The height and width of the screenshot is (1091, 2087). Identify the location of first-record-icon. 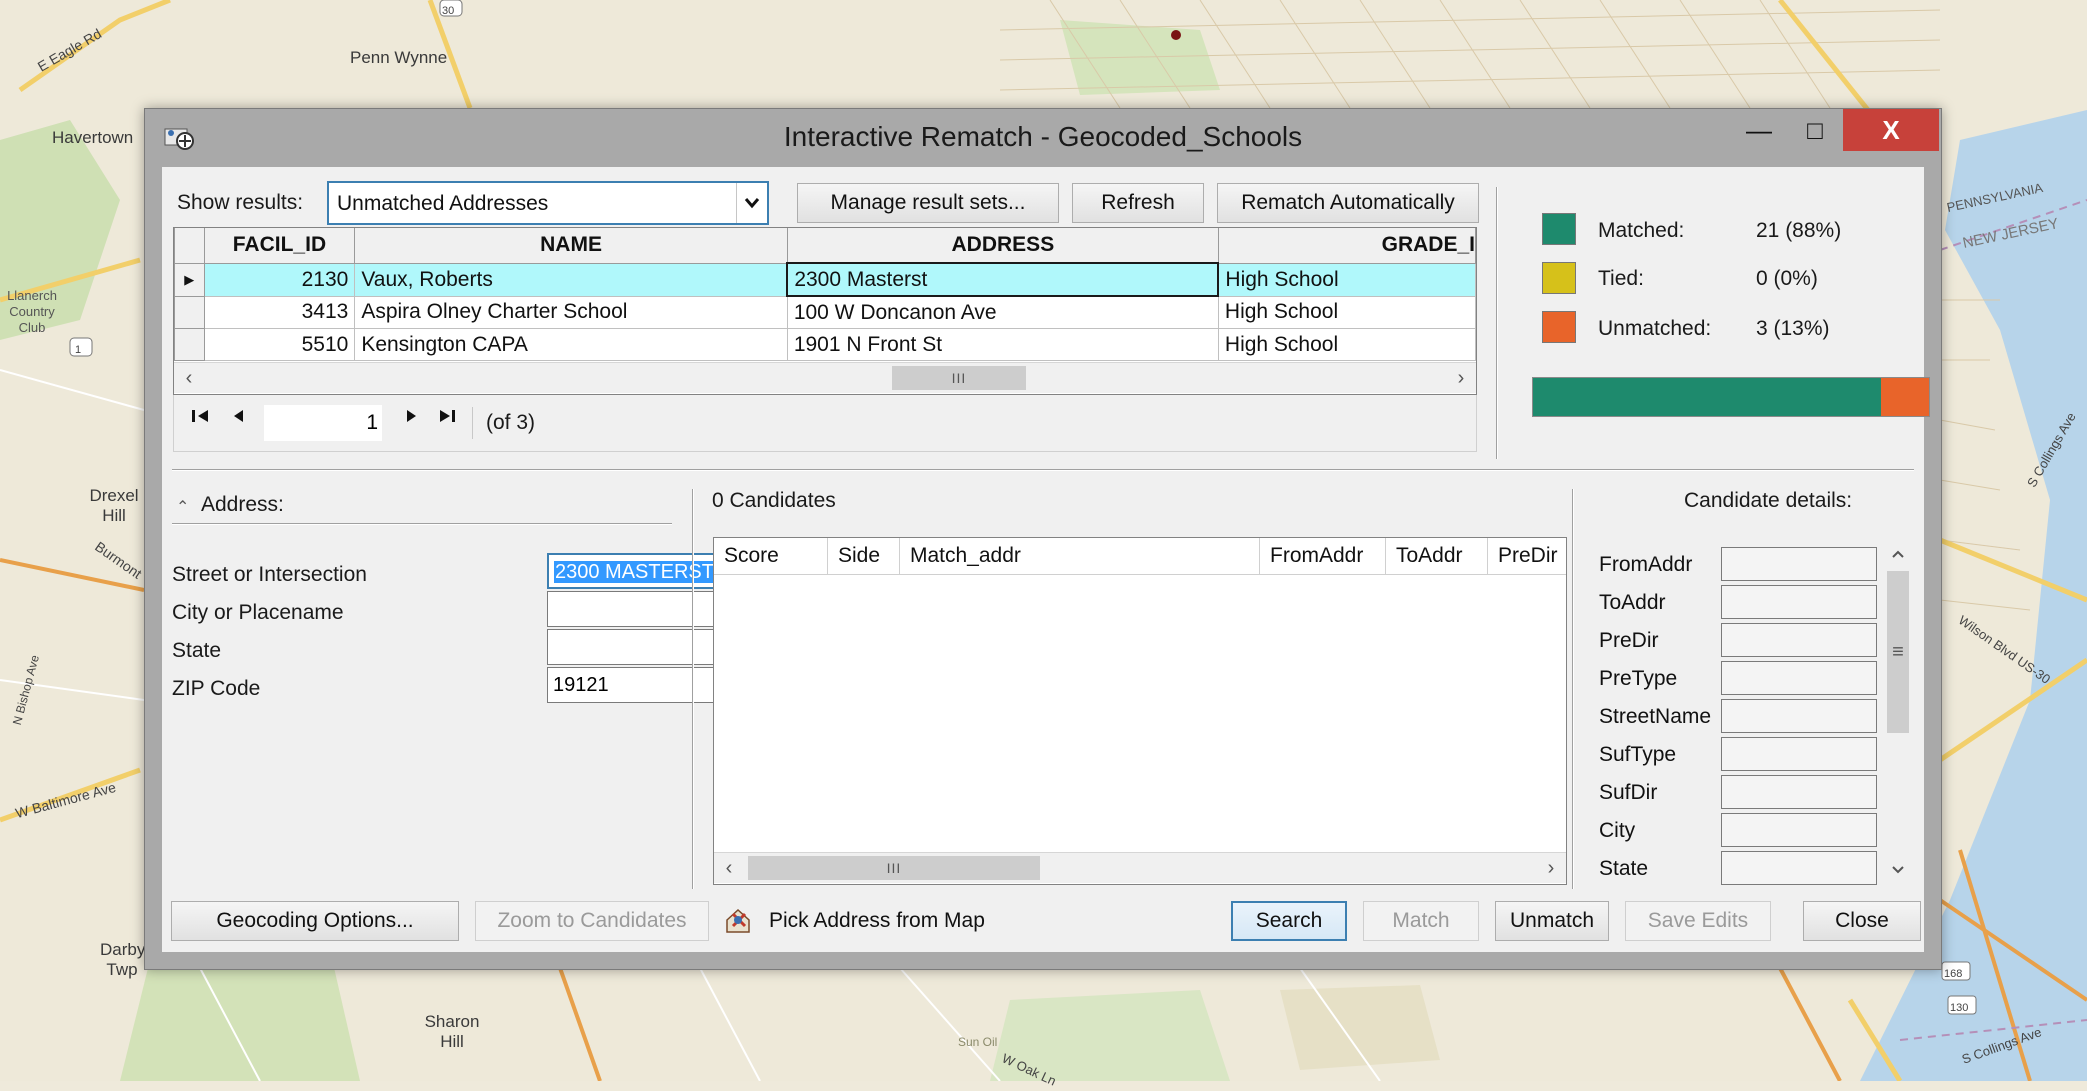
(201, 418).